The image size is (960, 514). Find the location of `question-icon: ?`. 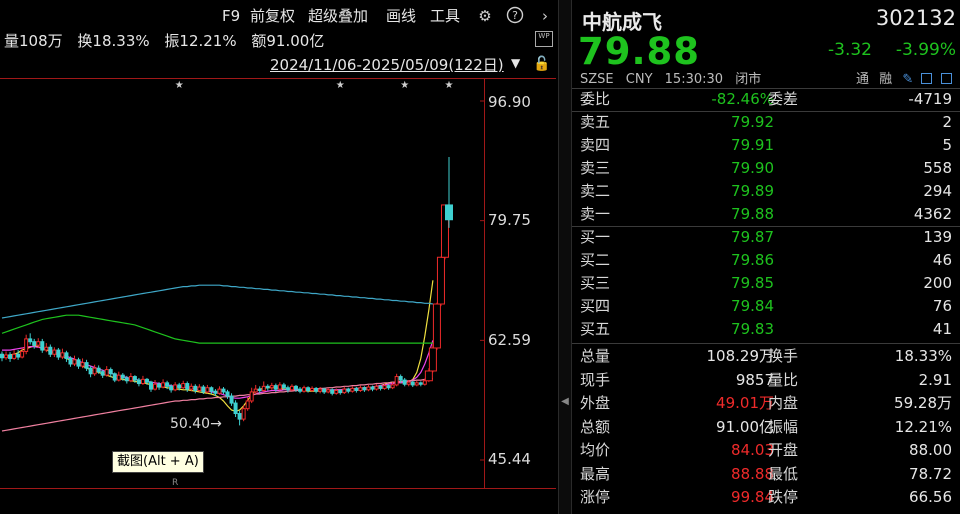

question-icon: ? is located at coordinates (515, 16).